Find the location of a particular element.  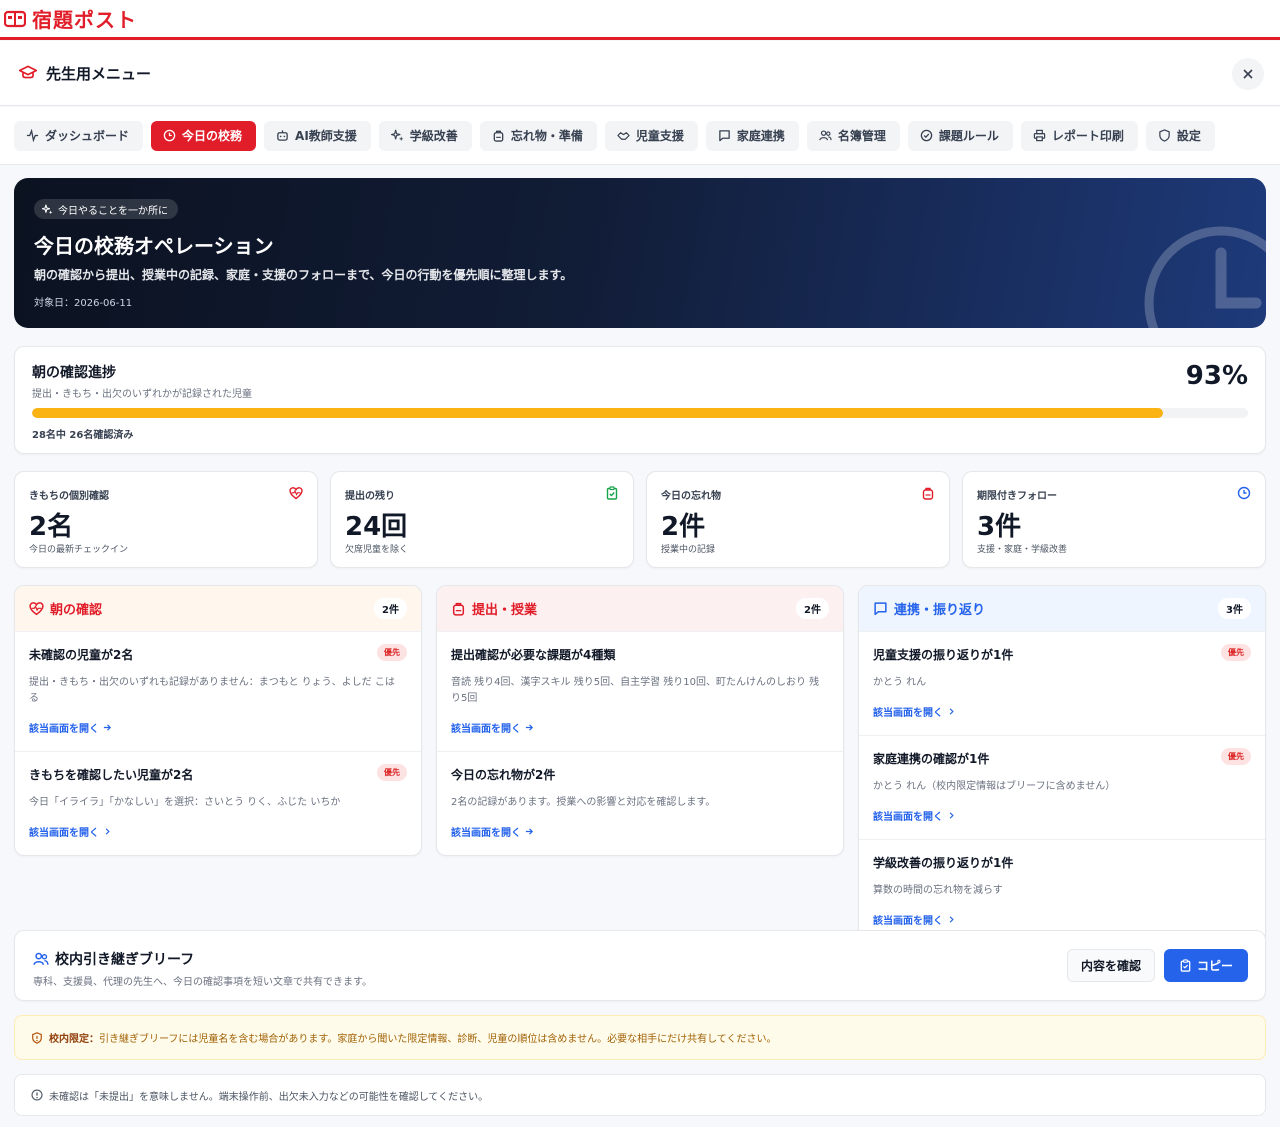

stat-note: 支援・家庭・学級改善 is located at coordinates (1022, 550).